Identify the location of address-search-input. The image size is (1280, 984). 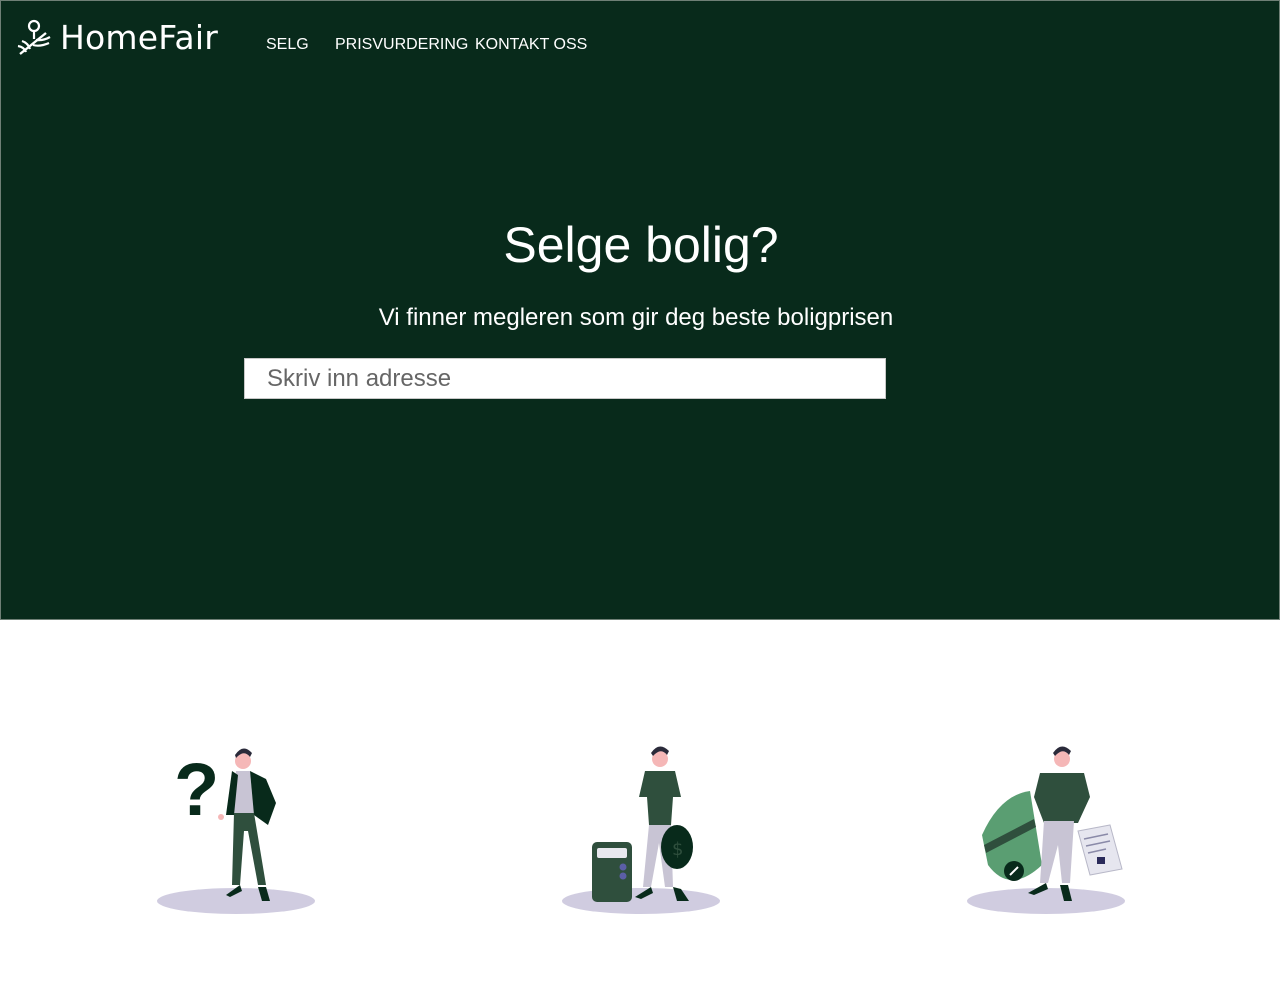
(565, 378).